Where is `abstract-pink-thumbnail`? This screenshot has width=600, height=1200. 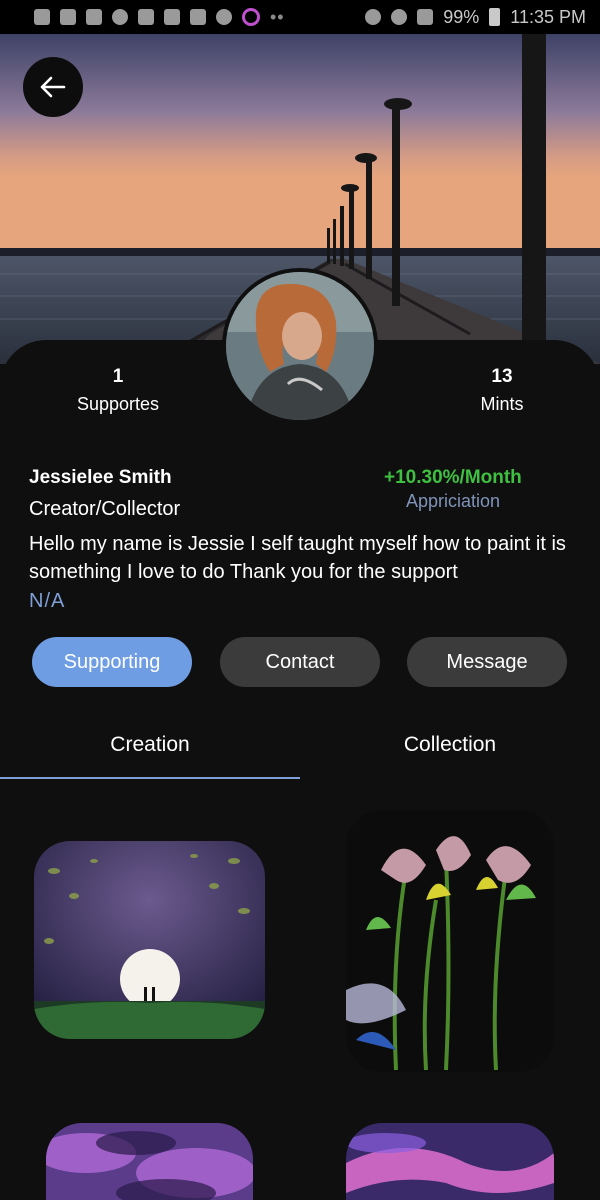 abstract-pink-thumbnail is located at coordinates (450, 1161).